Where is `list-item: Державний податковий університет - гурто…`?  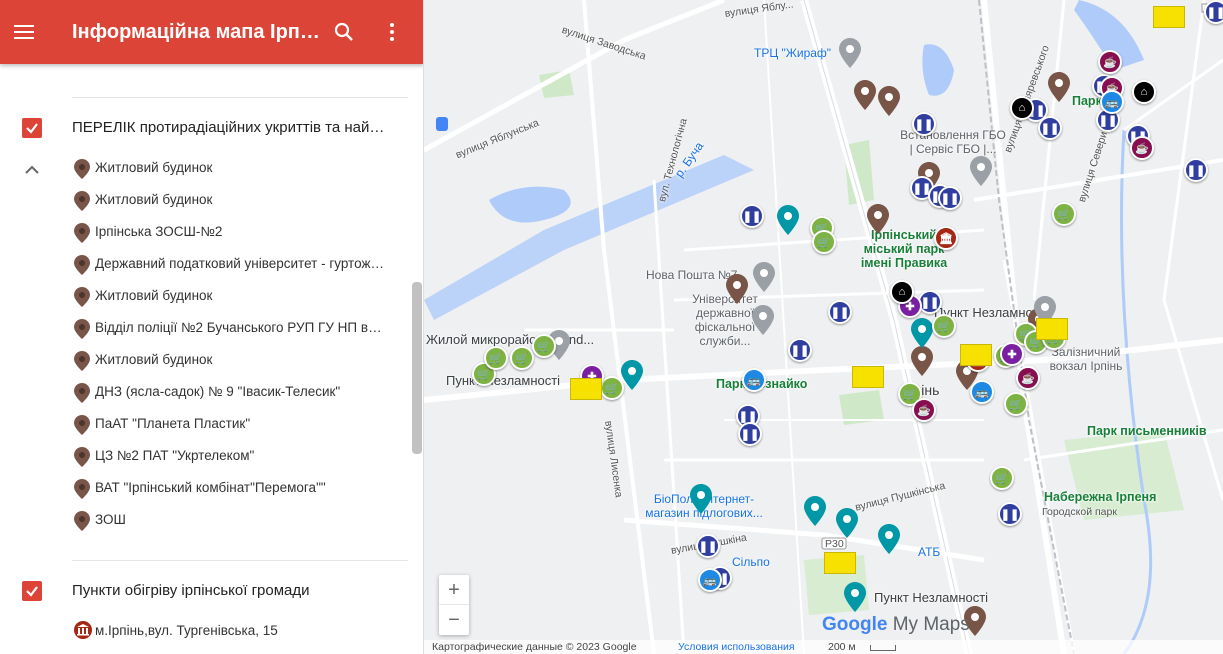
list-item: Державний податковий університет - гурто… is located at coordinates (232, 264).